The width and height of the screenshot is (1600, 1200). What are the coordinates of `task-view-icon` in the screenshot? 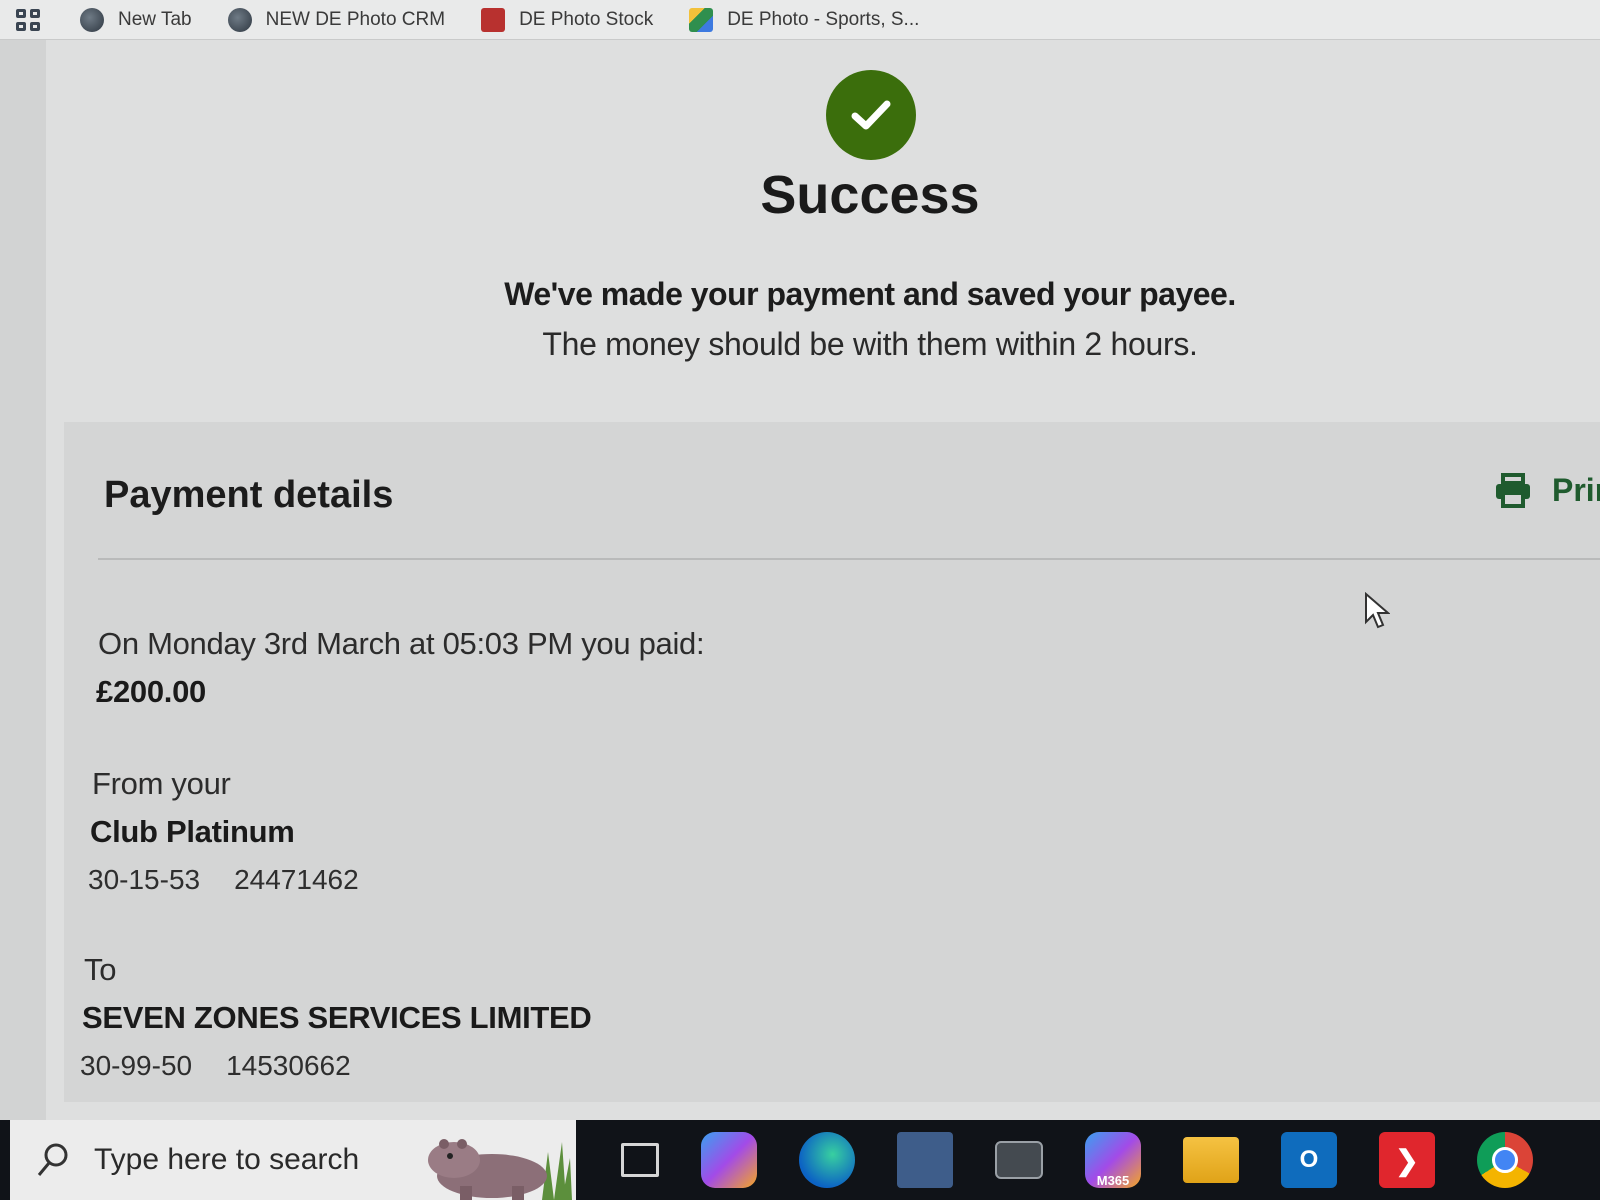 It's located at (640, 1160).